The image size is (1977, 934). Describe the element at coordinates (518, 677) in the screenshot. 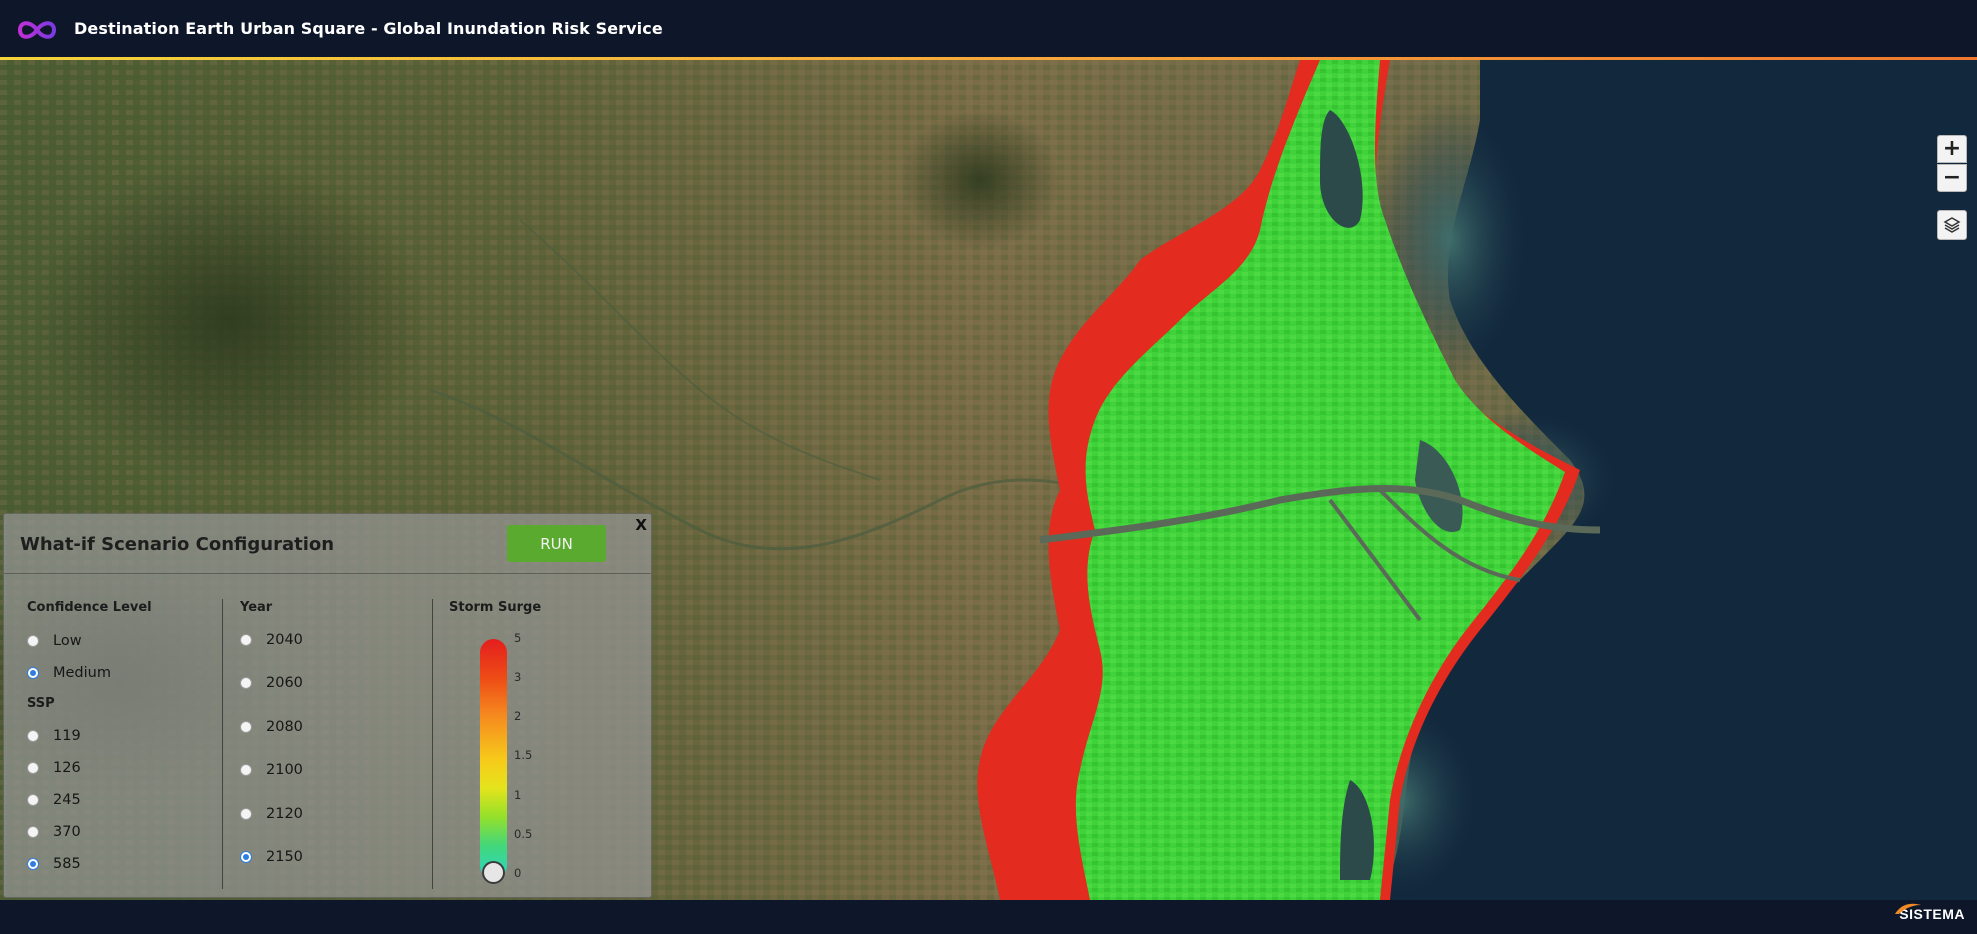

I see `scale-tick: 3` at that location.